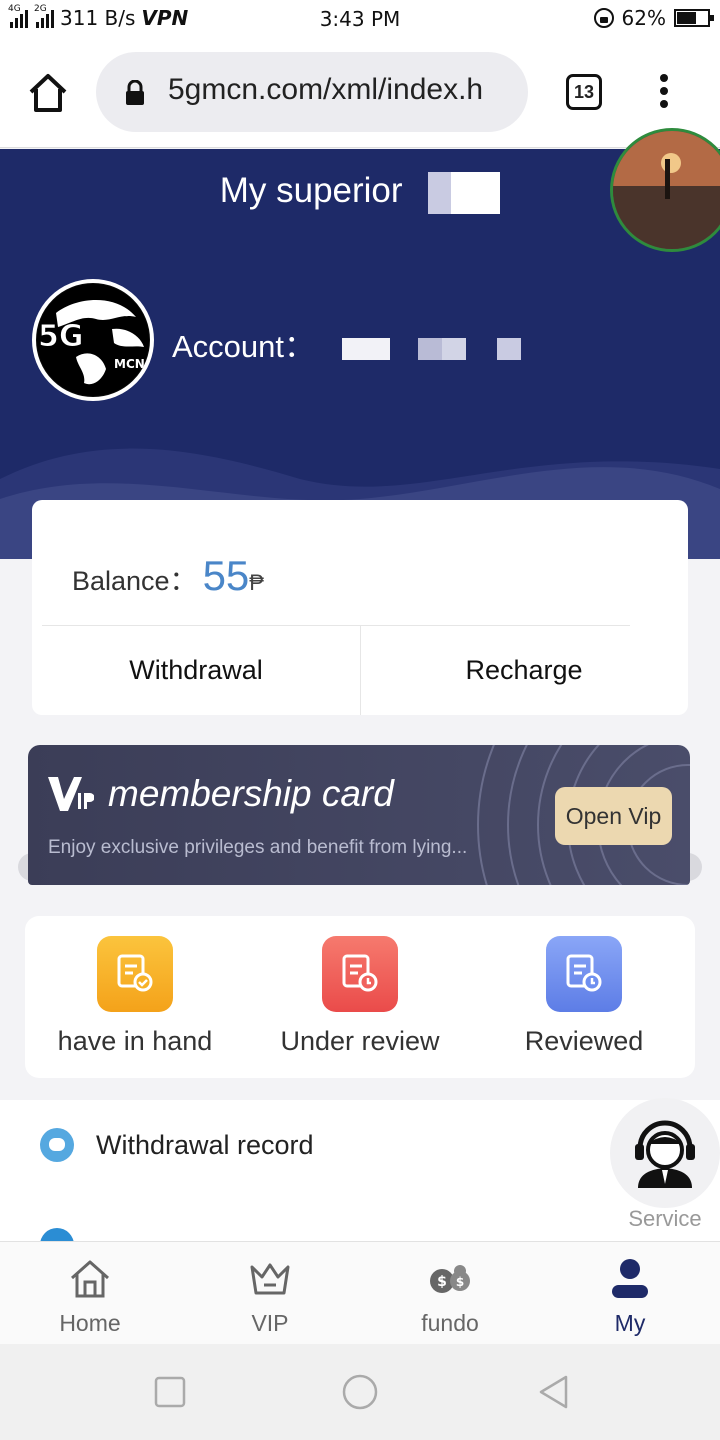 The height and width of the screenshot is (1440, 720). What do you see at coordinates (270, 1323) in the screenshot?
I see `nav-label: VIP` at bounding box center [270, 1323].